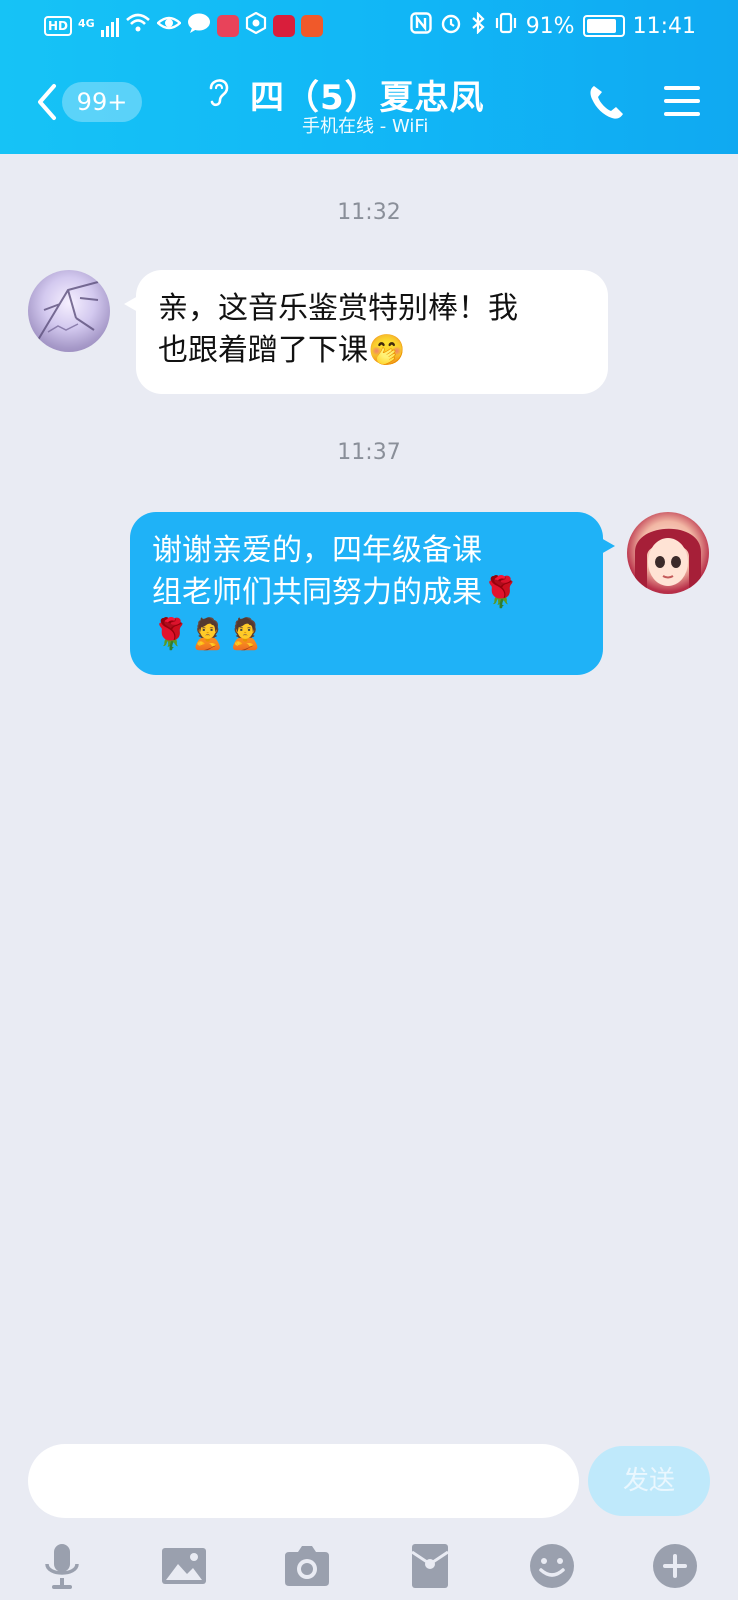  I want to click on app-icon-orange, so click(311, 26).